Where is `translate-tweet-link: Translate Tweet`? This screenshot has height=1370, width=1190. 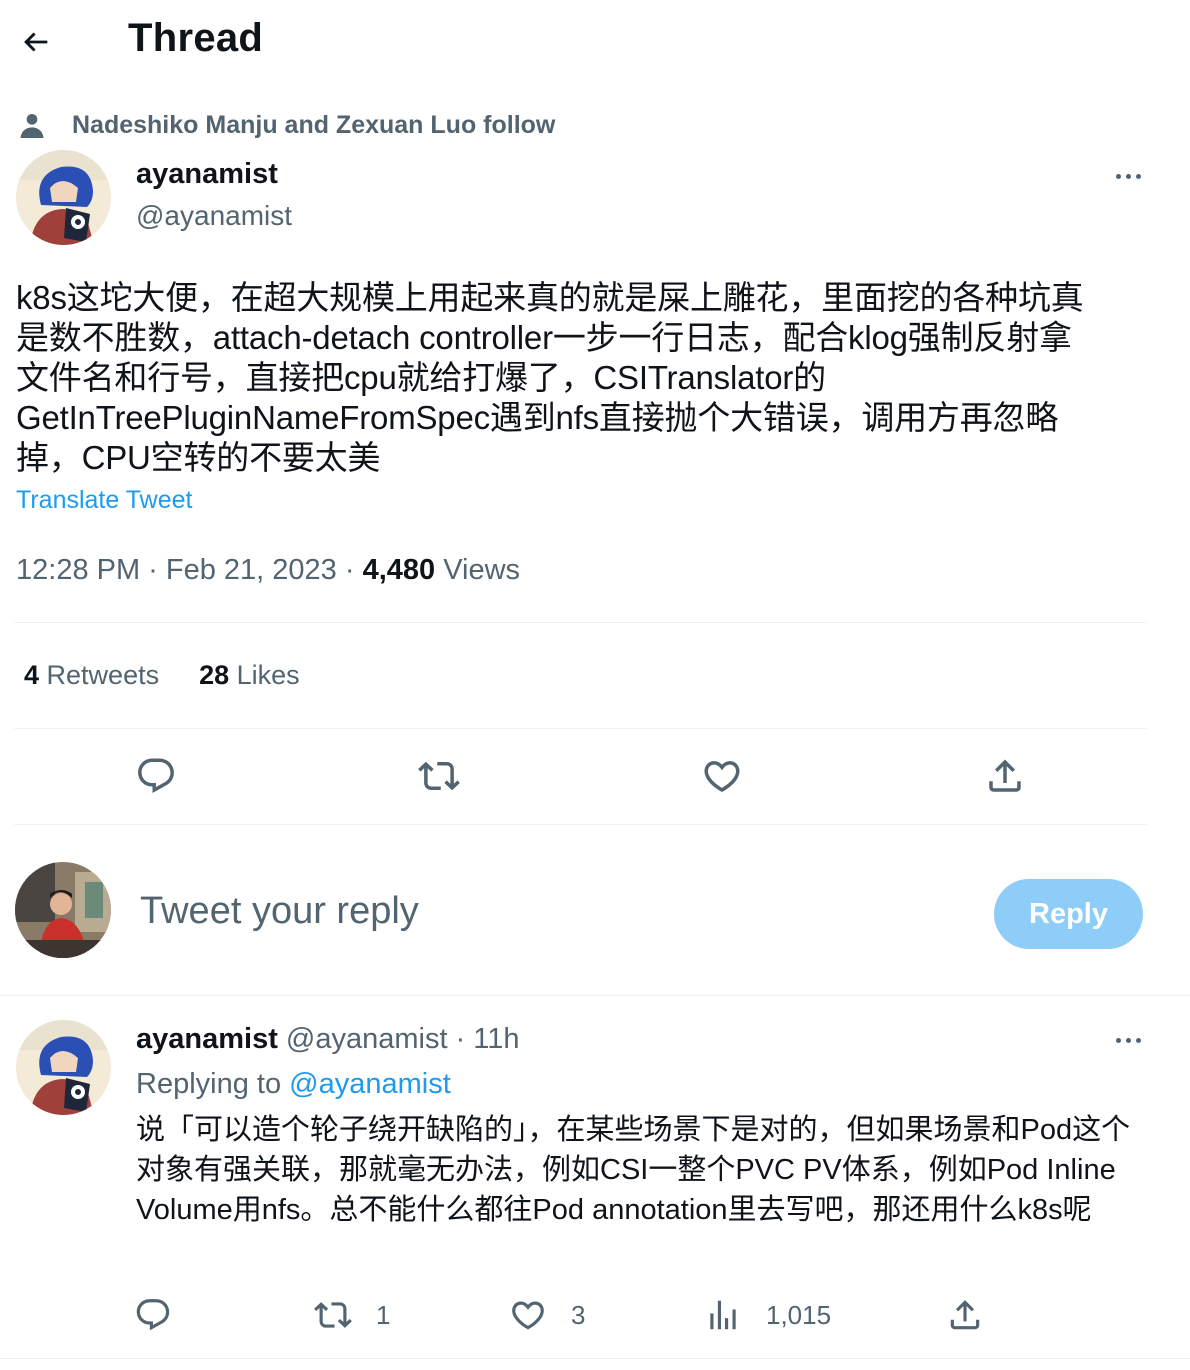
translate-tweet-link: Translate Tweet is located at coordinates (104, 500).